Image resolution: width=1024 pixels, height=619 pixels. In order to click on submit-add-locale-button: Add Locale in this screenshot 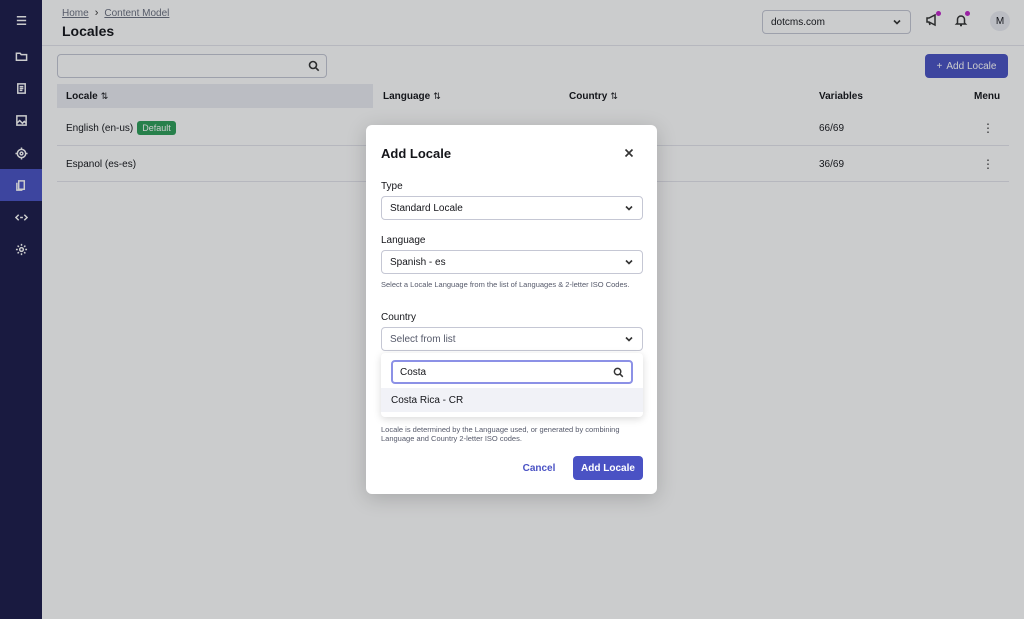, I will do `click(608, 468)`.